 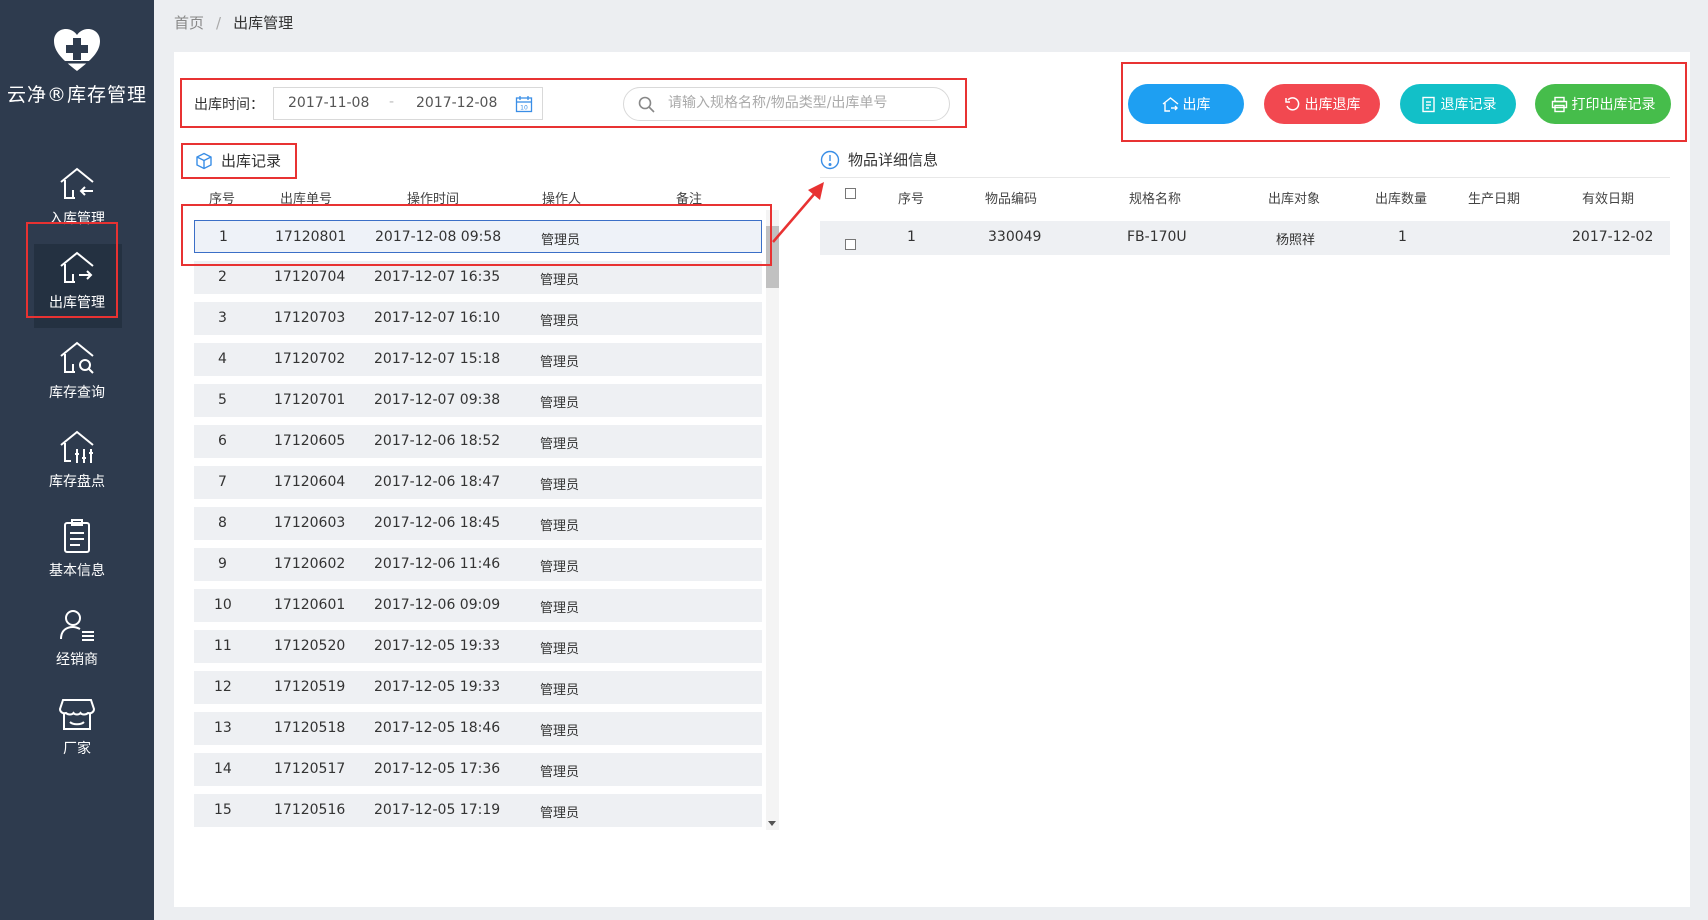 I want to click on row-index: 10, so click(x=223, y=605).